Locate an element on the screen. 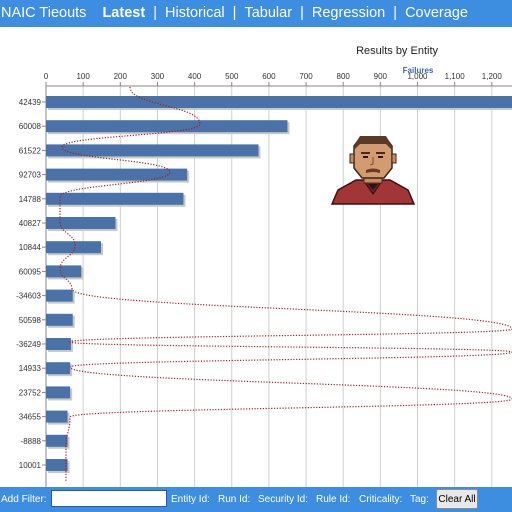 Image resolution: width=512 pixels, height=512 pixels. filter-tag: Tag: is located at coordinates (419, 499).